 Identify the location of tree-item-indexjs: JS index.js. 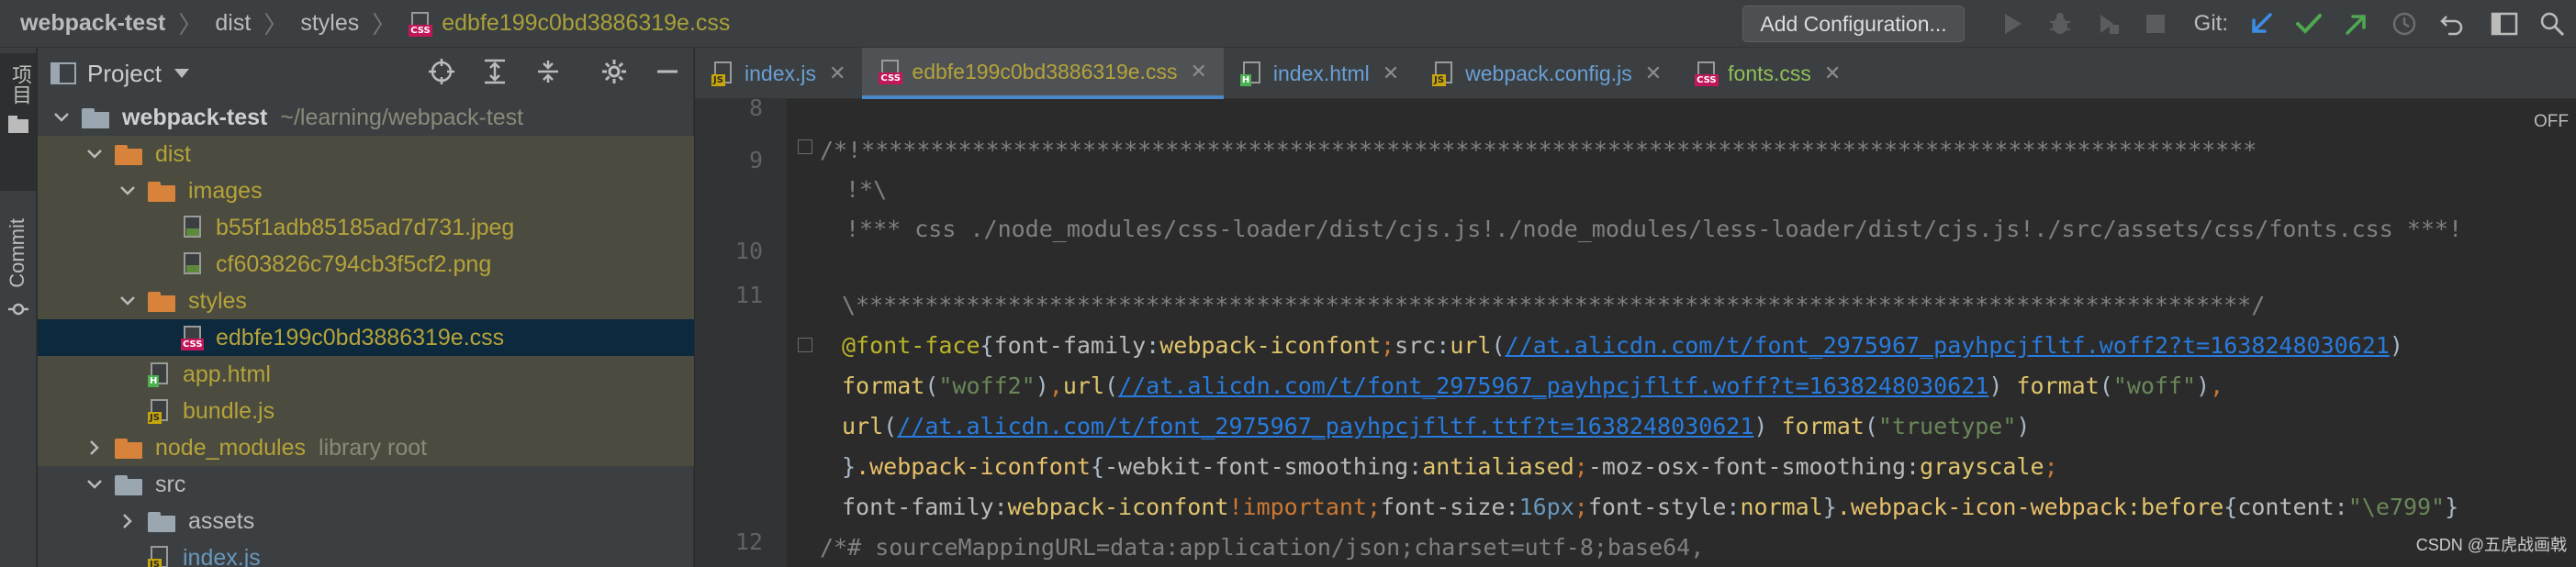
(366, 553).